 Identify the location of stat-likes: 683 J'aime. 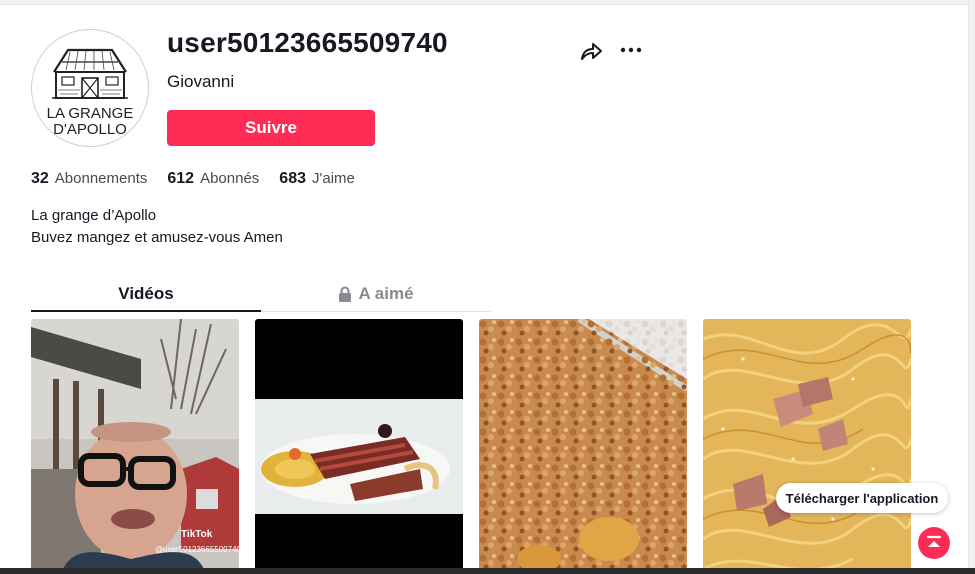
(317, 179).